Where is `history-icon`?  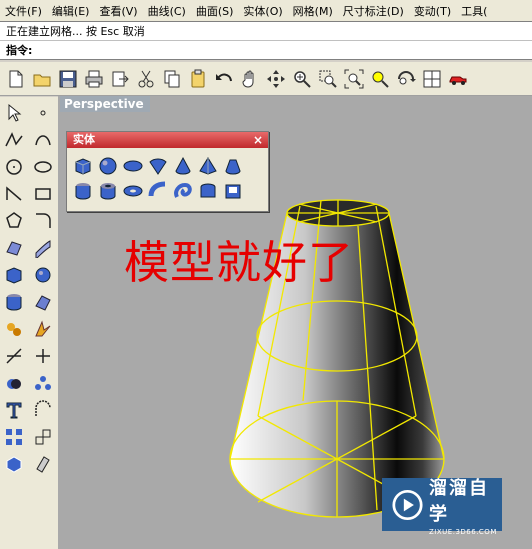
history-icon is located at coordinates (43, 463).